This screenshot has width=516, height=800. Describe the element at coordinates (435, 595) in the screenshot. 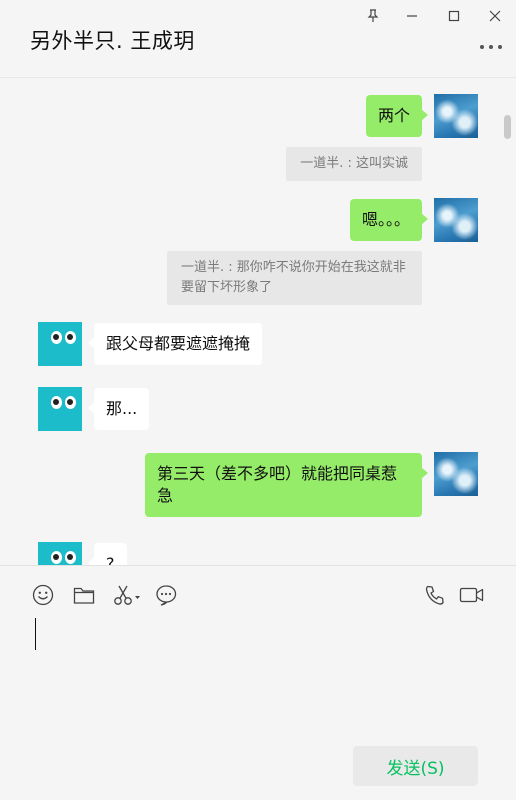

I see `phone-icon` at that location.